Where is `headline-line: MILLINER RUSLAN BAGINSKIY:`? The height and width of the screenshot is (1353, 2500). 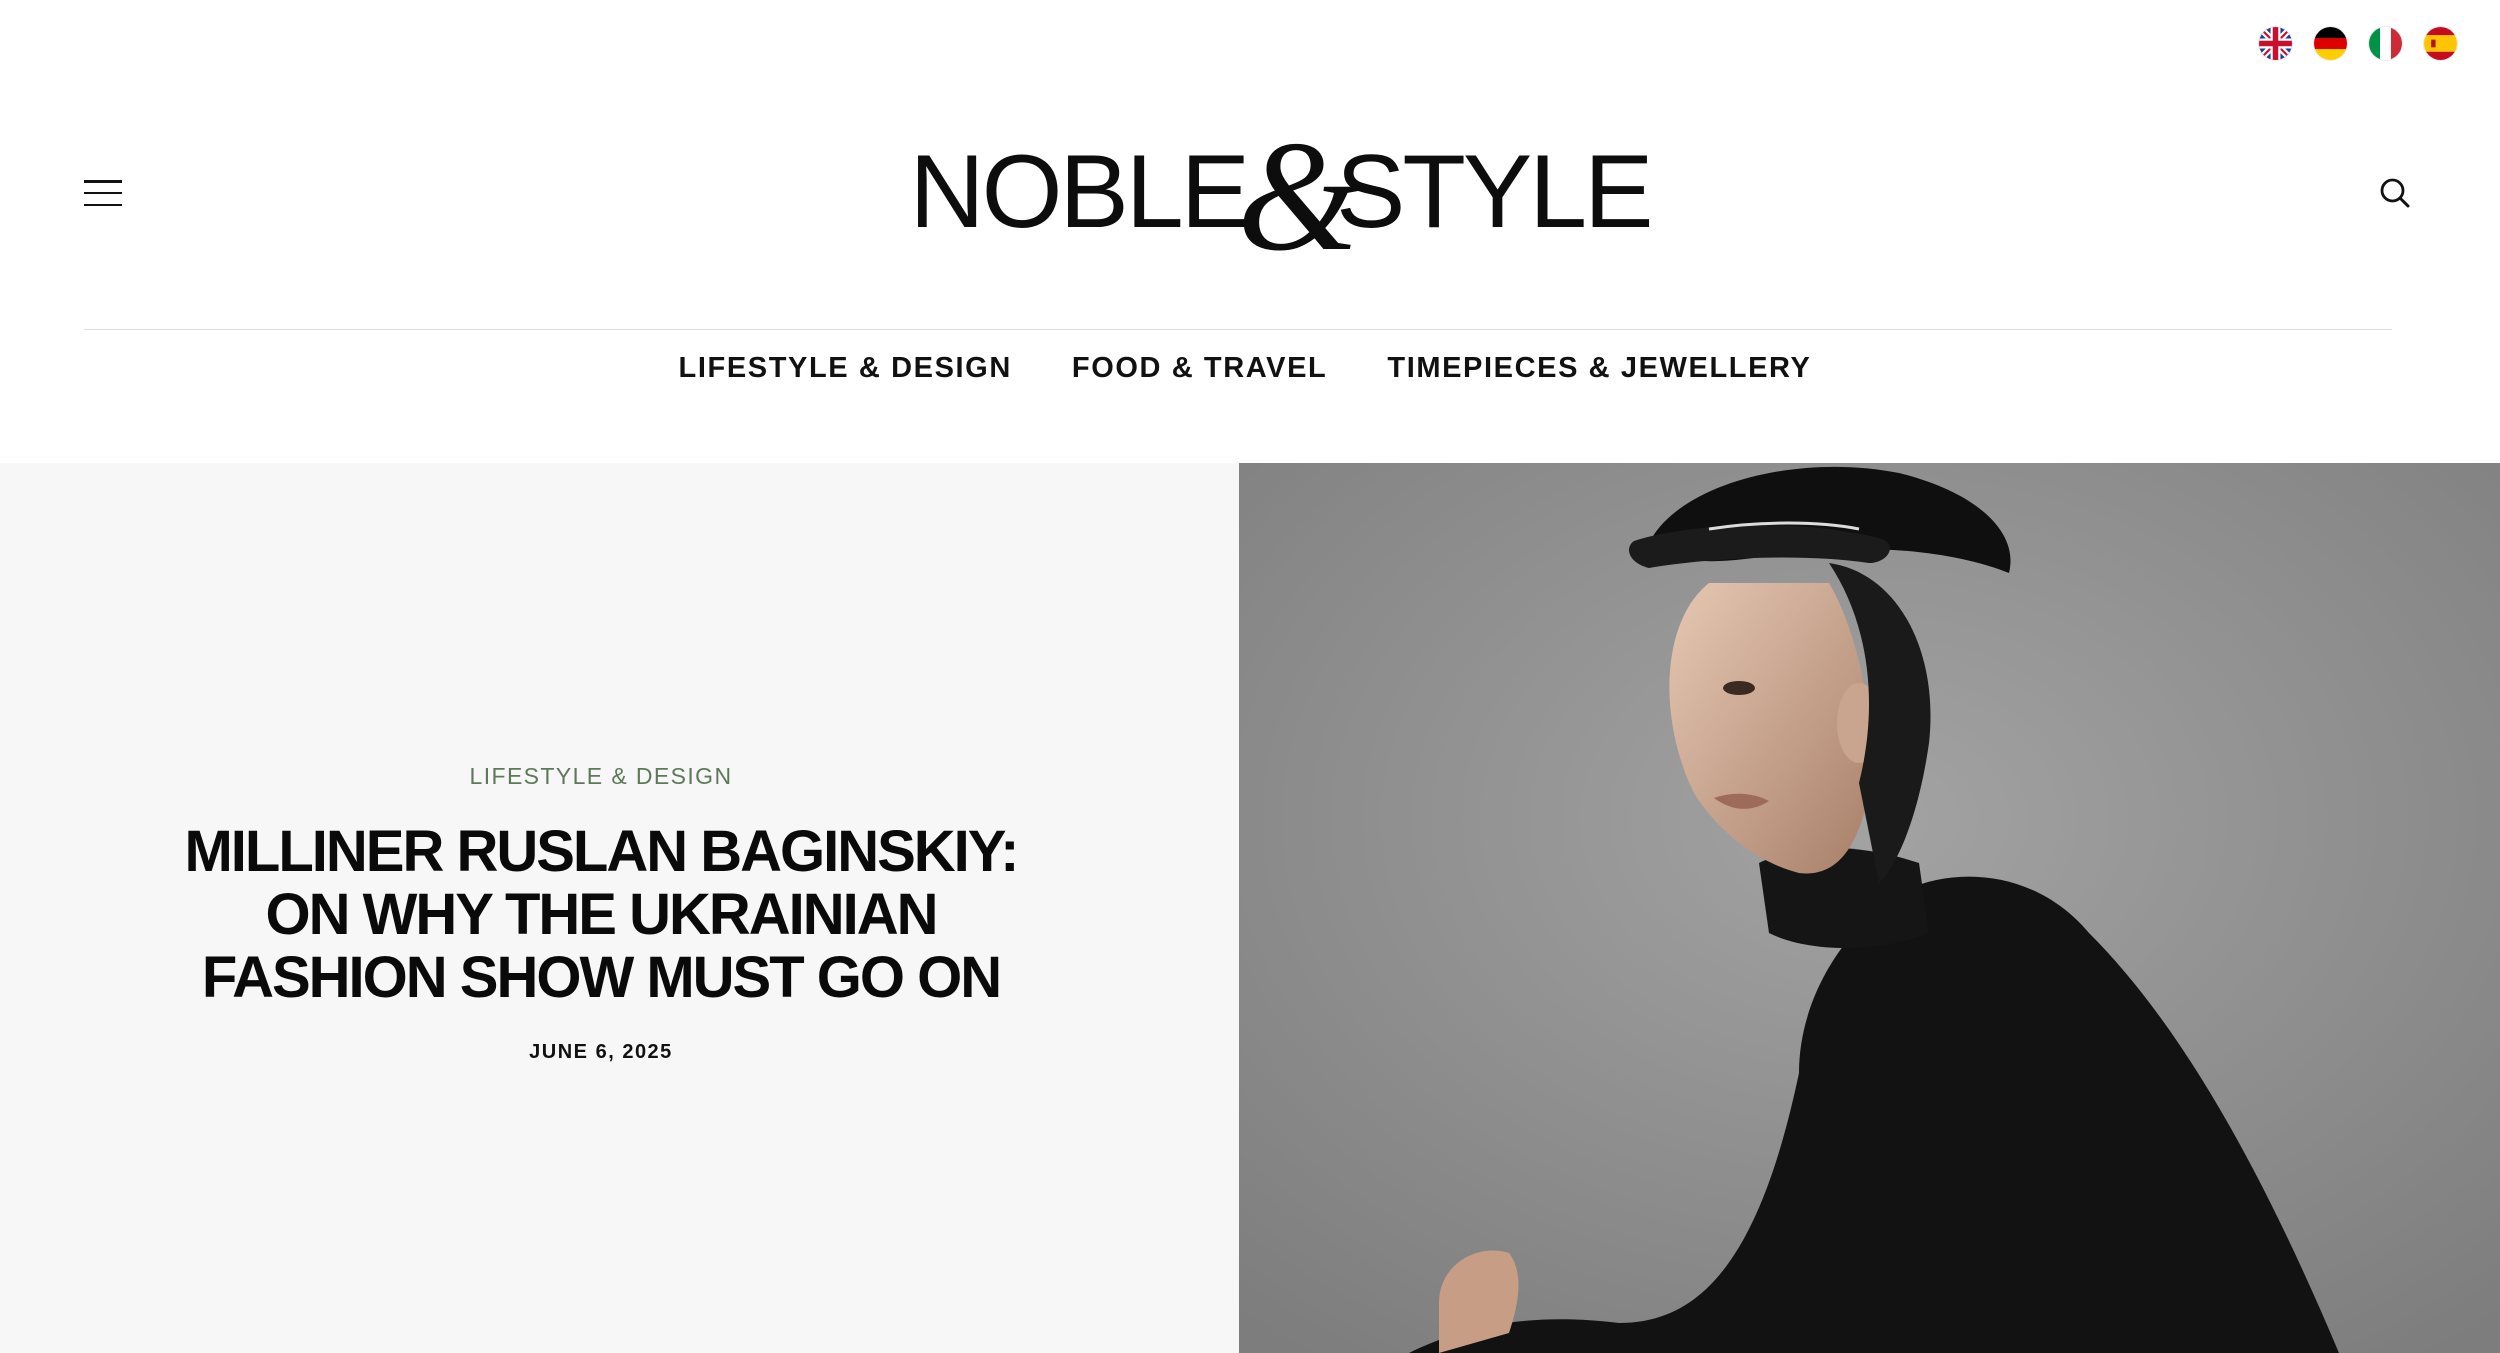 headline-line: MILLINER RUSLAN BAGINSKIY: is located at coordinates (601, 851).